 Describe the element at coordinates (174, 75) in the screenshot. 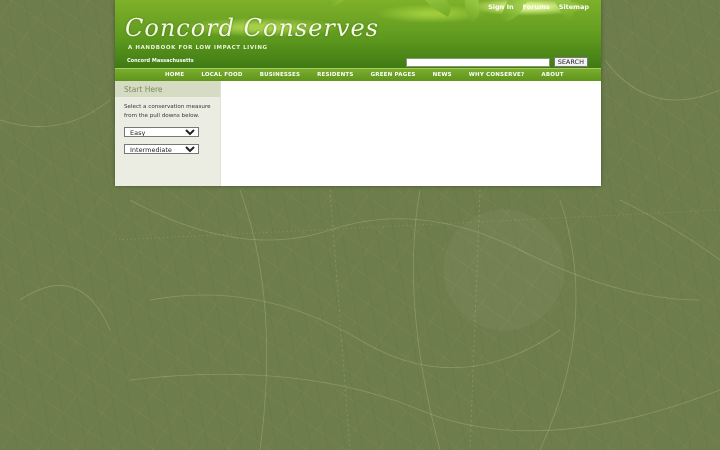

I see `nav-item-home: HOME` at that location.